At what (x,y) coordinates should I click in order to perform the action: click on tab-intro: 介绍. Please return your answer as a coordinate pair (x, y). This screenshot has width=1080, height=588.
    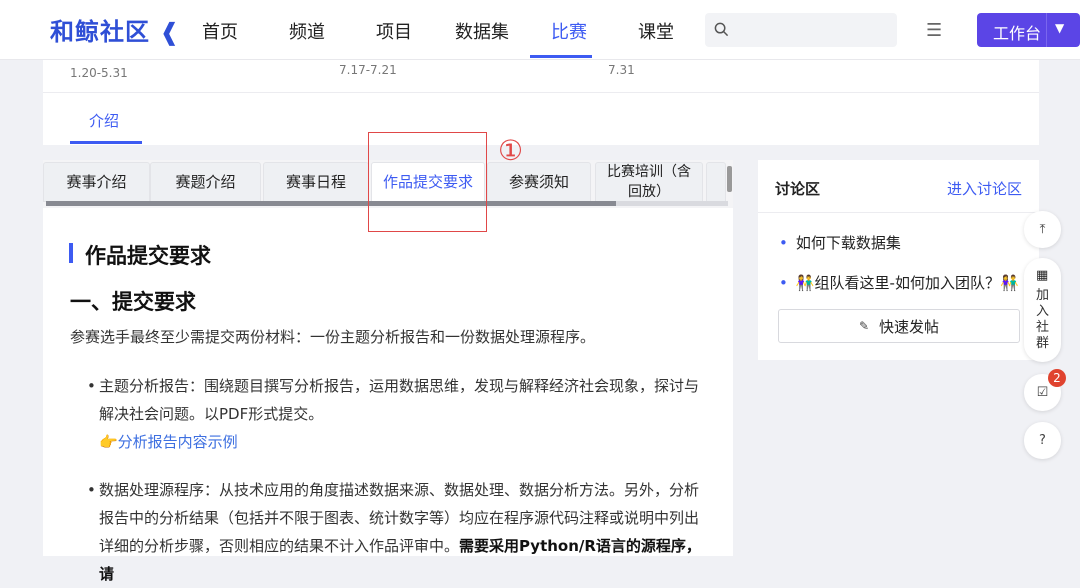
    Looking at the image, I should click on (104, 120).